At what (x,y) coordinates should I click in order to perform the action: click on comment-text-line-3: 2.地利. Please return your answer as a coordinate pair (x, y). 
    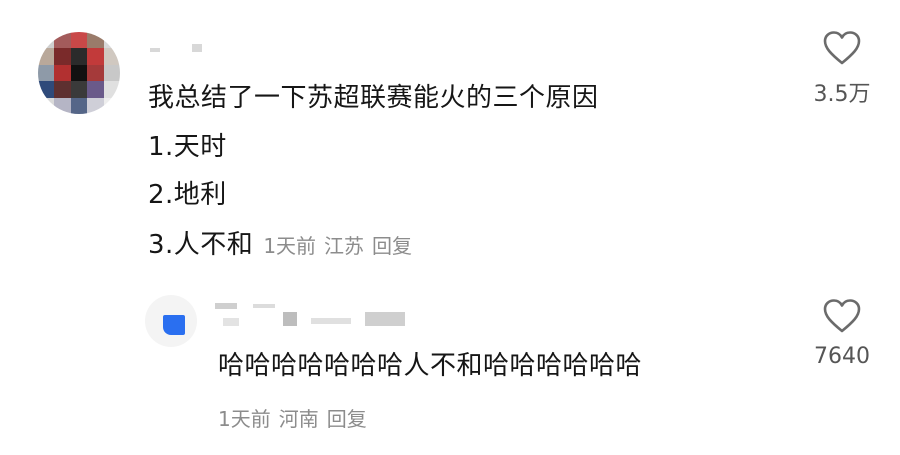
    Looking at the image, I should click on (187, 195).